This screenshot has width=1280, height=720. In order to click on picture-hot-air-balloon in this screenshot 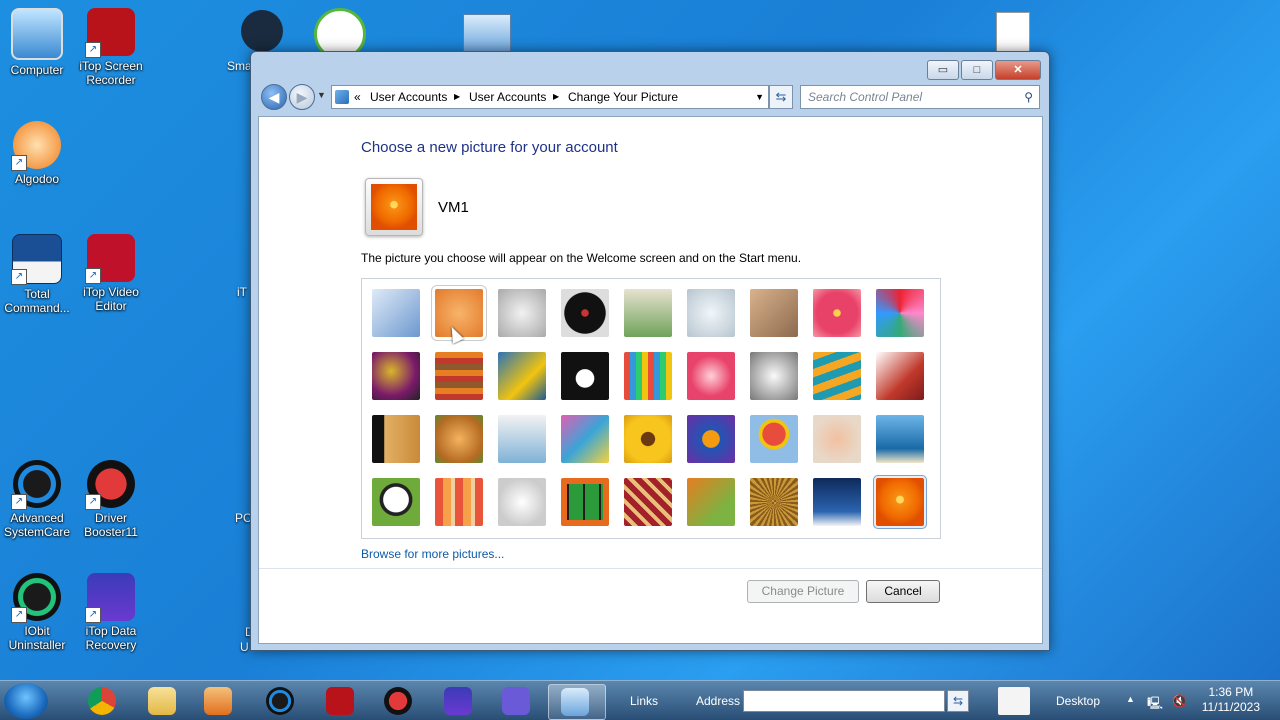, I will do `click(774, 439)`.